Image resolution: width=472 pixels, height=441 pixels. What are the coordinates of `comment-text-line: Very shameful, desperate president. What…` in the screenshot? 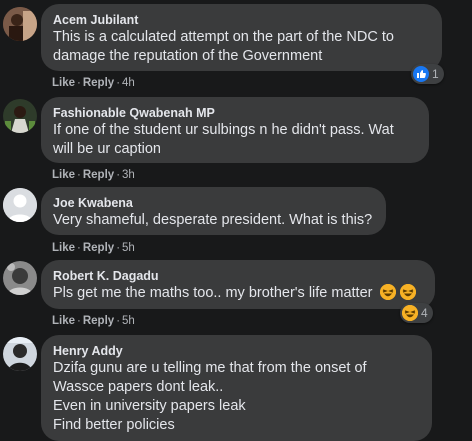 It's located at (213, 220).